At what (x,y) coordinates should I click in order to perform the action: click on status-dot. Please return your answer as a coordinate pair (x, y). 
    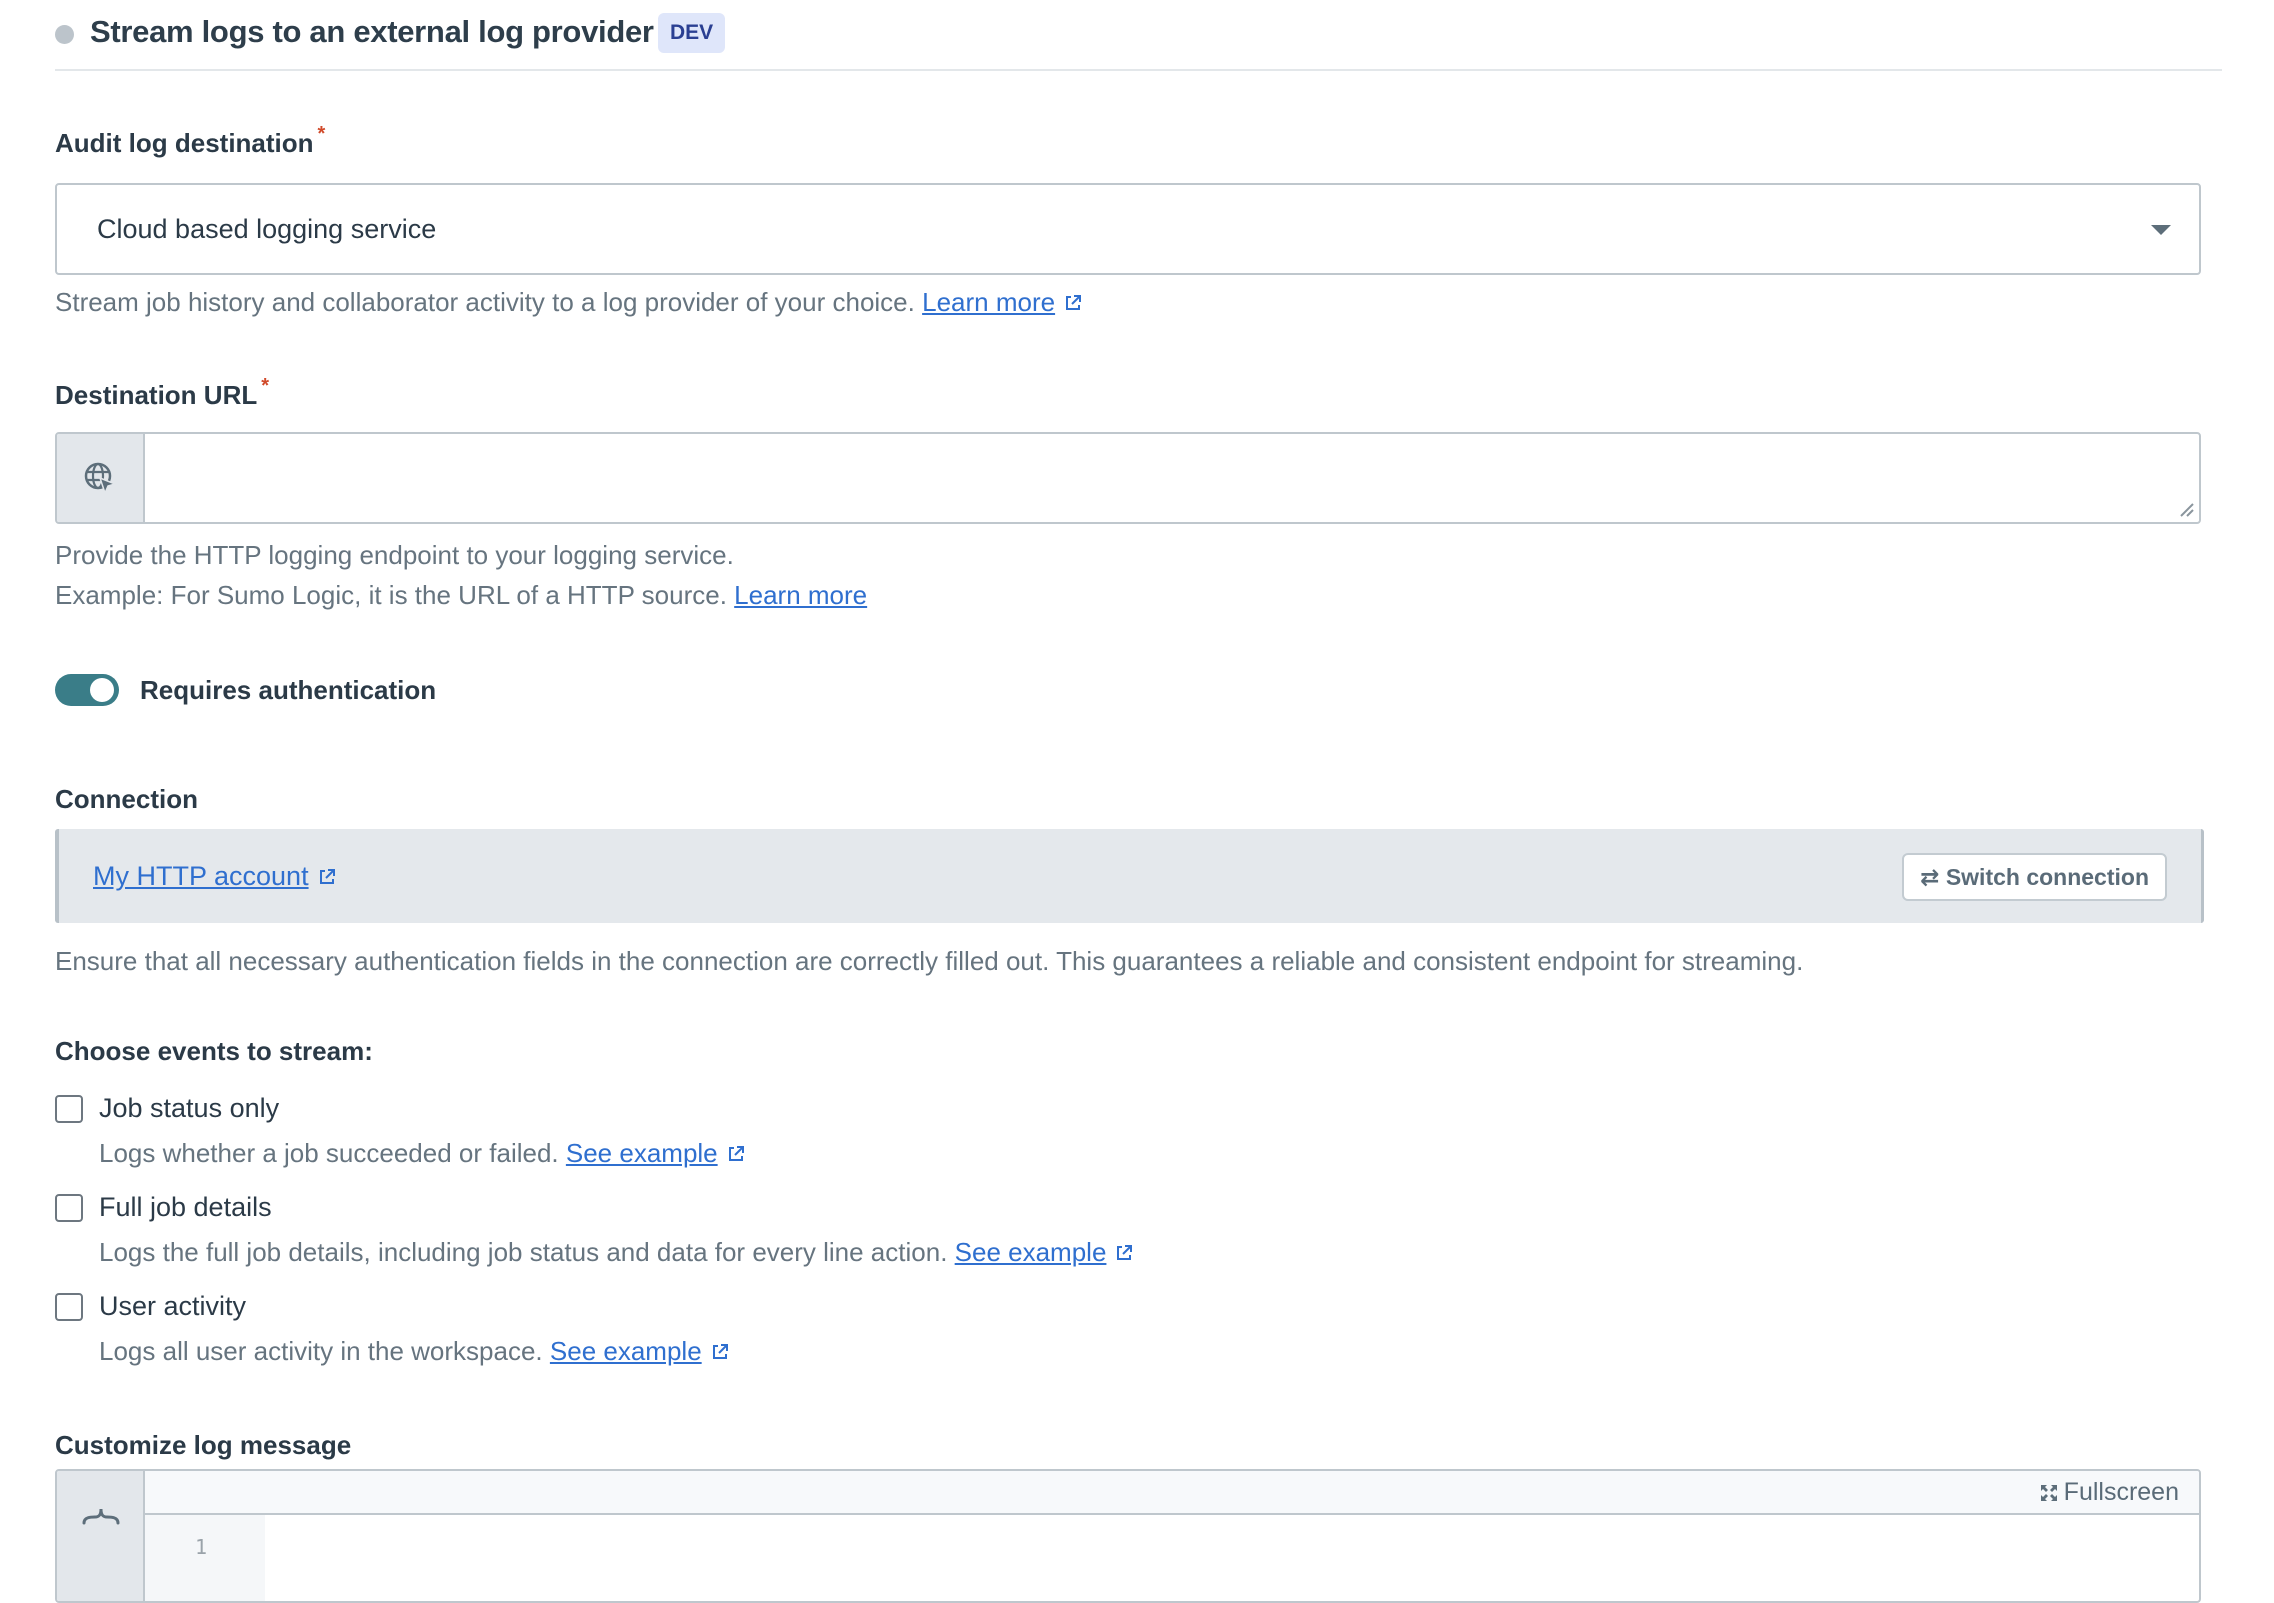
    Looking at the image, I should click on (64, 34).